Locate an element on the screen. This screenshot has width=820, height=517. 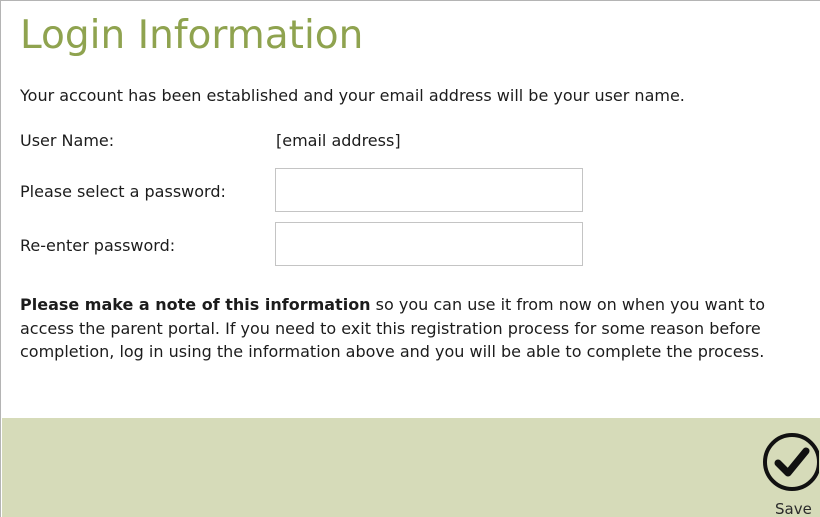
username-value: [email address] is located at coordinates (338, 140).